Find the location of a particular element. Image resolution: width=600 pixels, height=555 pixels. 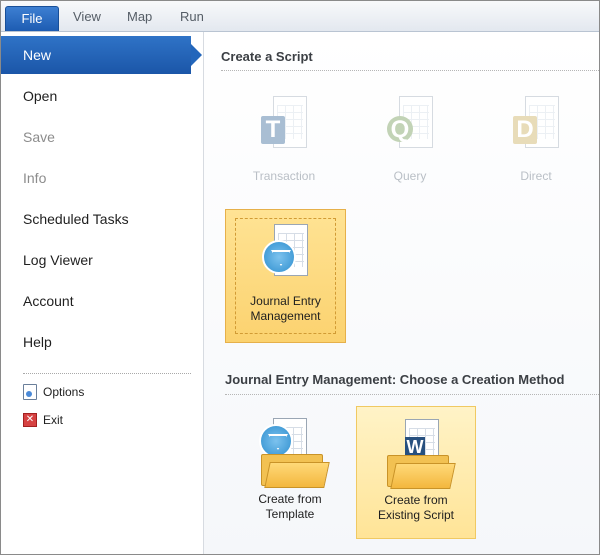

tile-label: Query is located at coordinates (410, 176).